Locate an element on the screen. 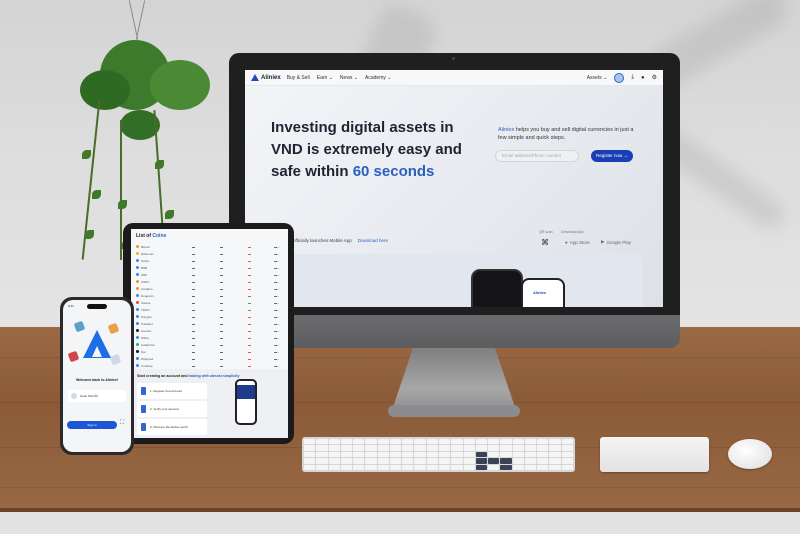  coin-row: USDC ▬ ▬ ▬ ▬ › is located at coordinates (209, 281).